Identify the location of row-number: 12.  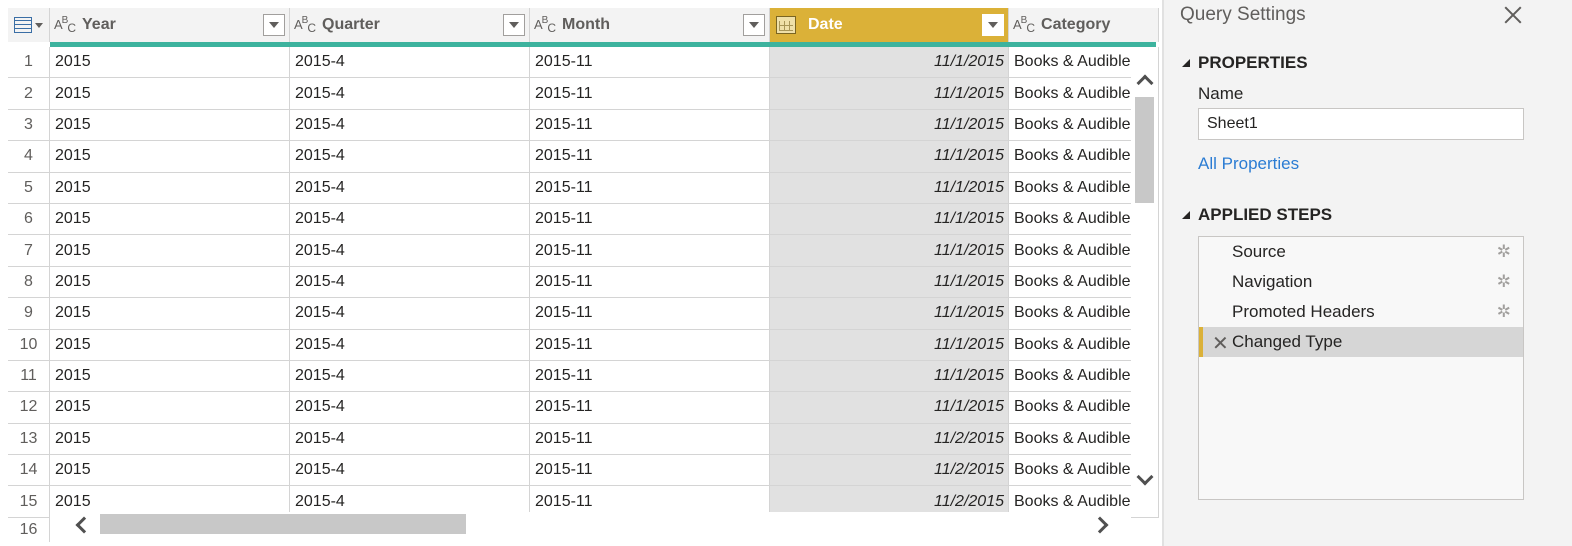
(29, 407).